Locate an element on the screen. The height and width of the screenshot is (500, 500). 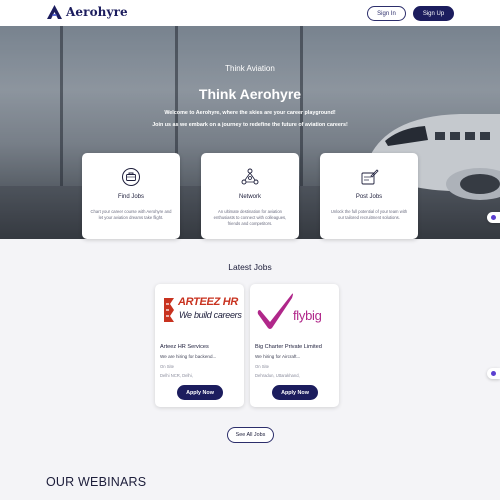
job-company: Big Charter Private Limited is located at coordinates (288, 347).